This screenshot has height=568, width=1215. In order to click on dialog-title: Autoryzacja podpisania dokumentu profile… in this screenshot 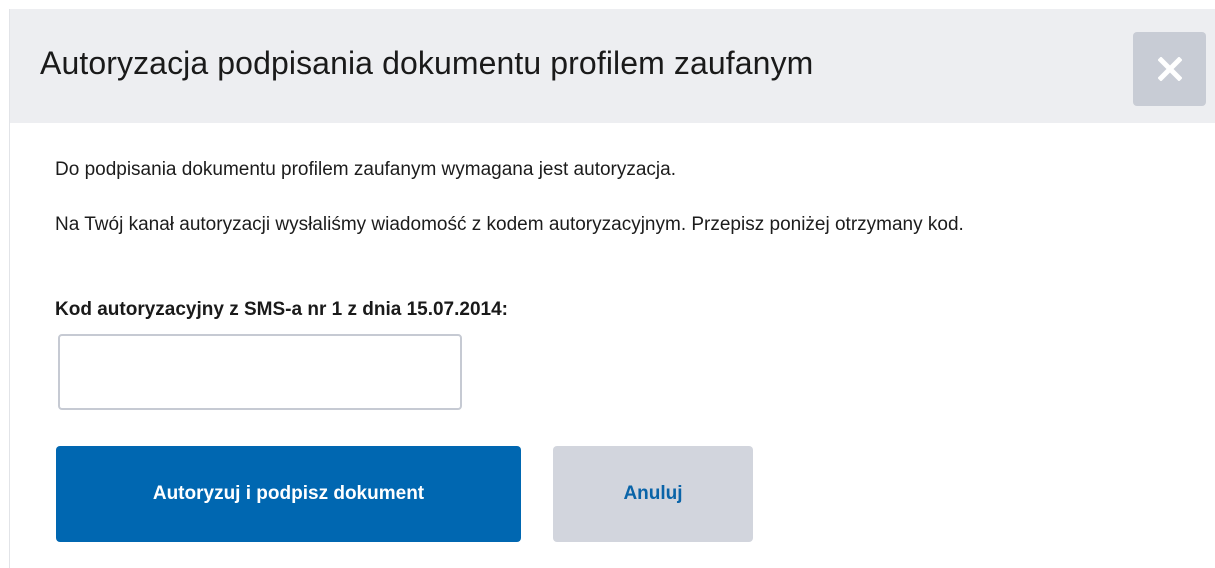, I will do `click(427, 63)`.